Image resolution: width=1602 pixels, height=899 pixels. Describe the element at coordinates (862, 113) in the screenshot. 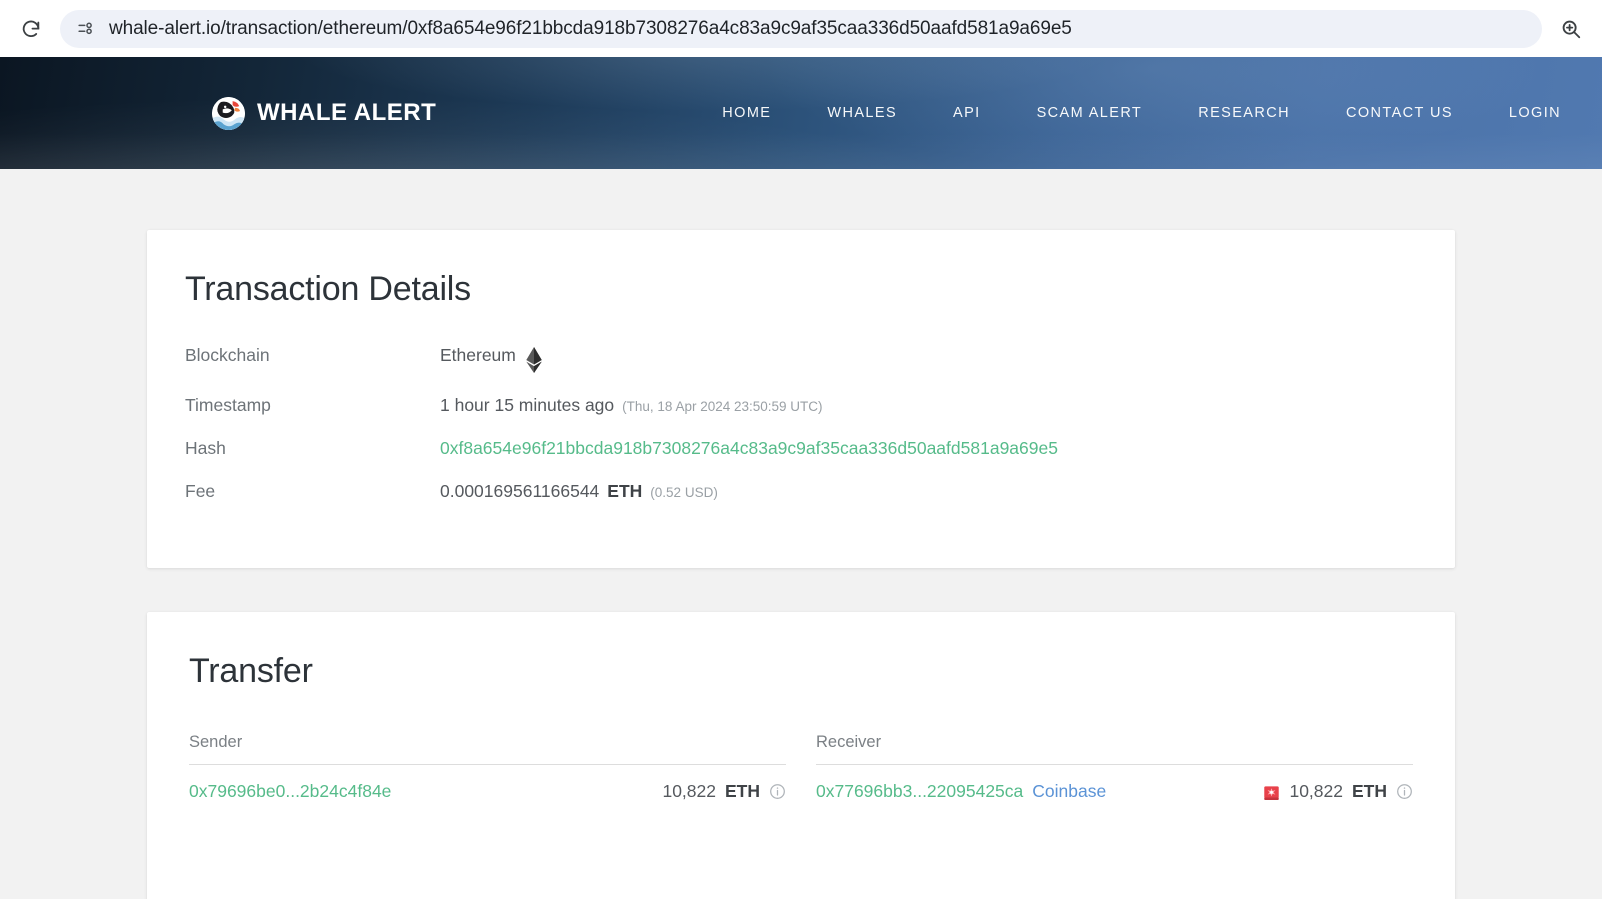

I see `nav-item-whales: WHALES` at that location.